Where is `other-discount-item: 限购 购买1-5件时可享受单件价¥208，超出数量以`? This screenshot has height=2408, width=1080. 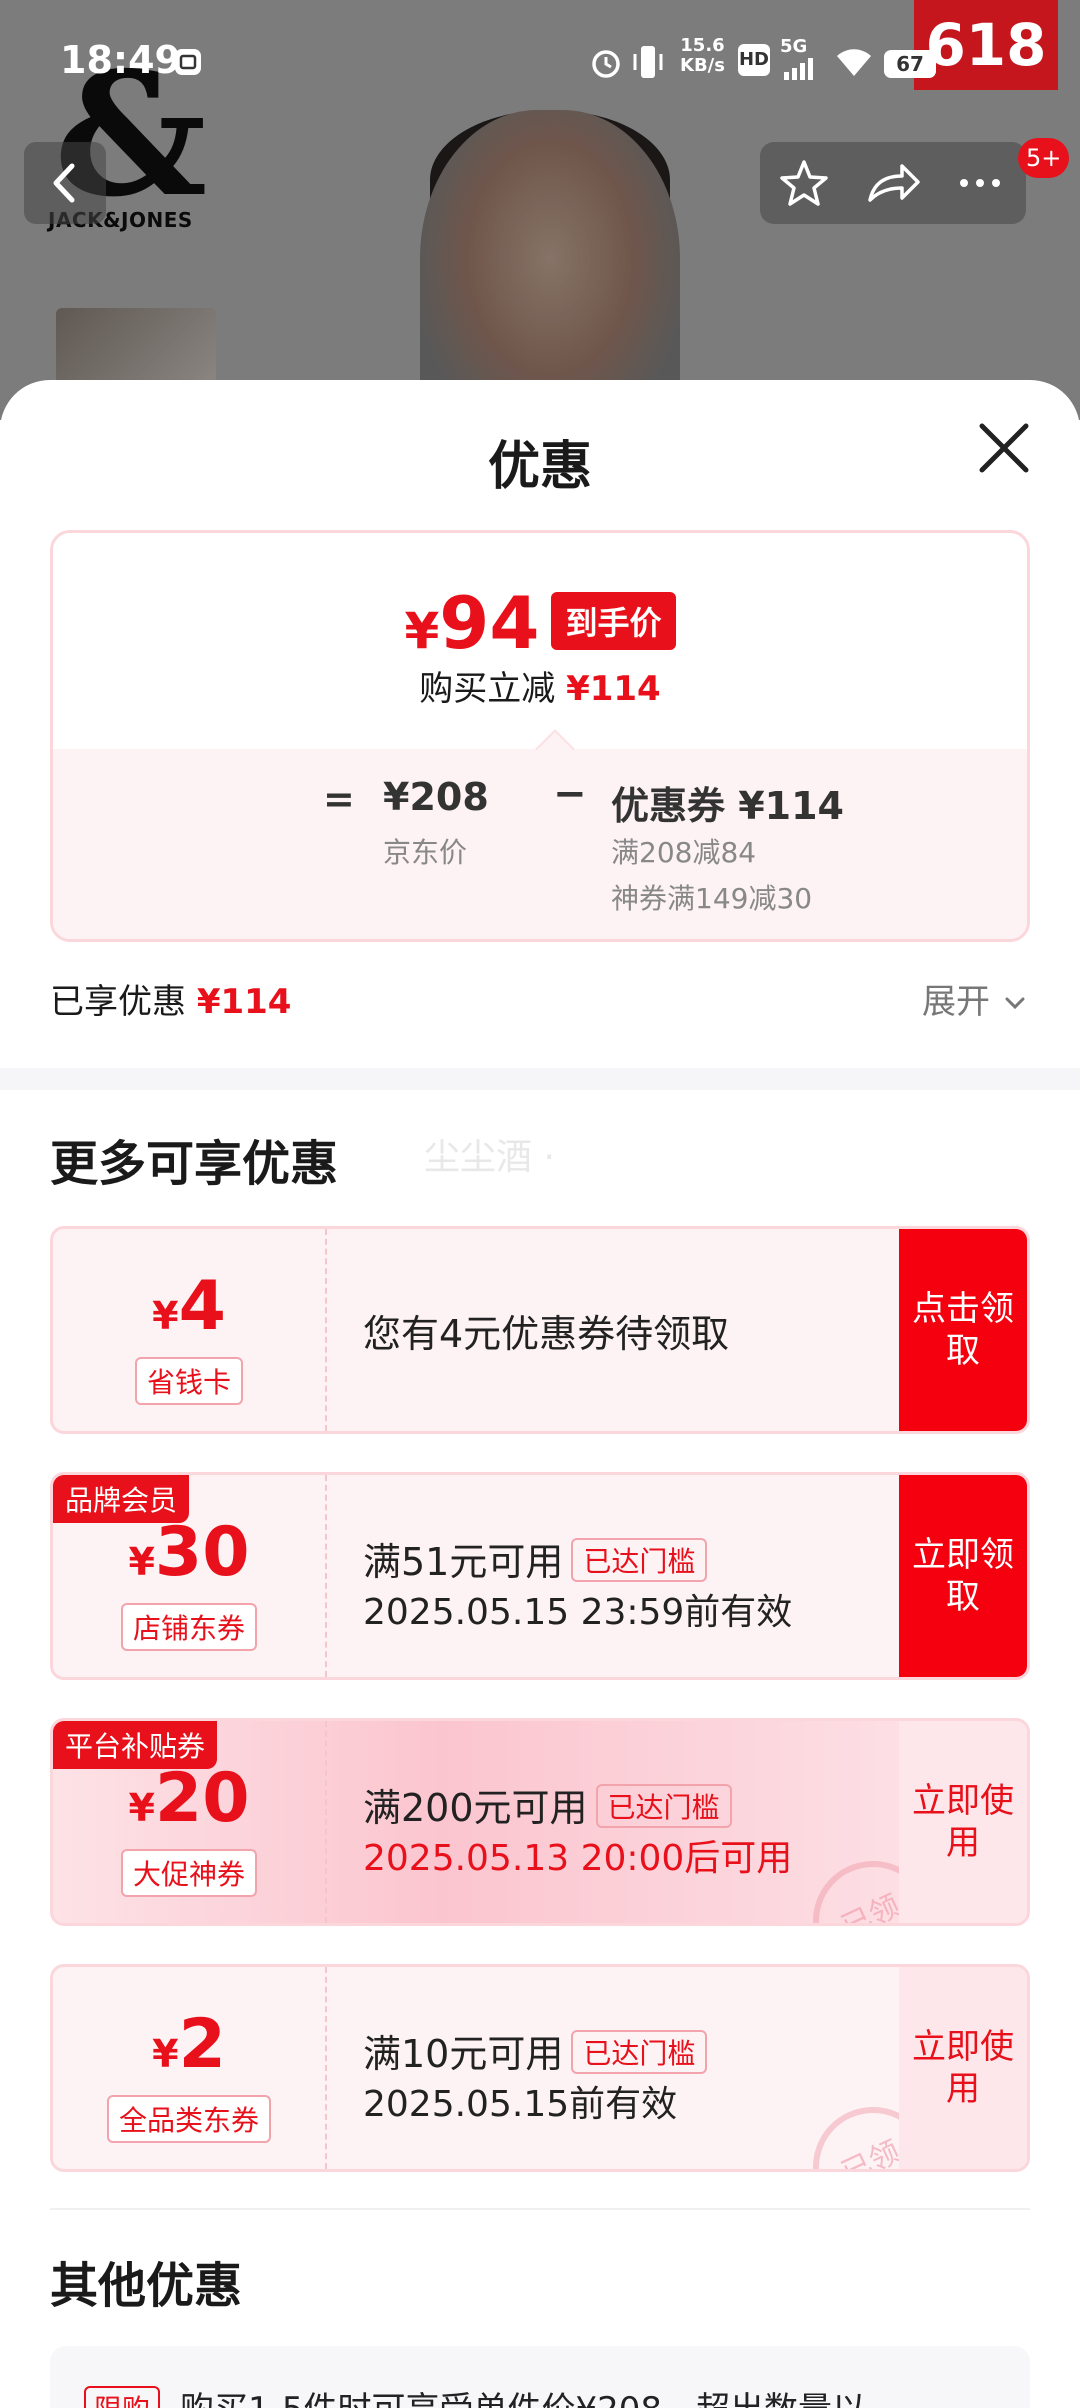 other-discount-item: 限购 购买1-5件时可享受单件价¥208，超出数量以 is located at coordinates (540, 2377).